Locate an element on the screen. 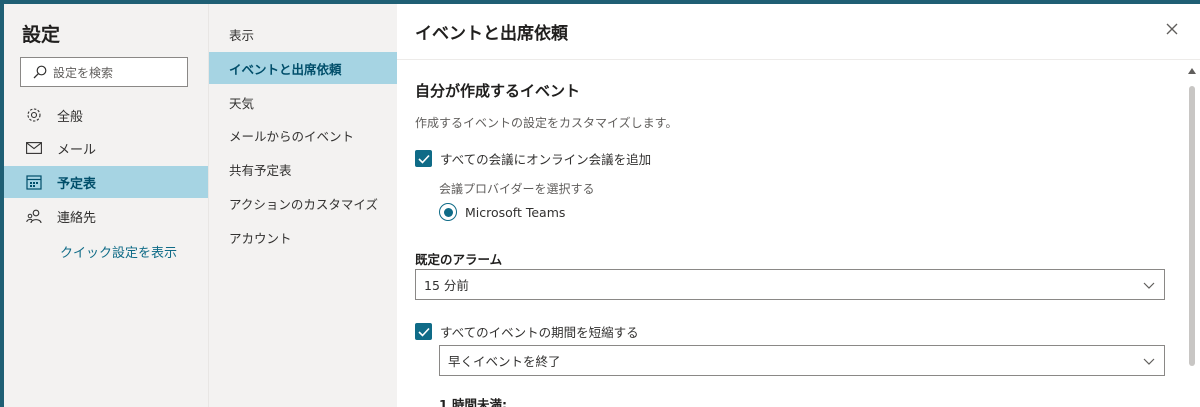 The image size is (1200, 407). under-one-hour-label: 1 時間未満: is located at coordinates (473, 402).